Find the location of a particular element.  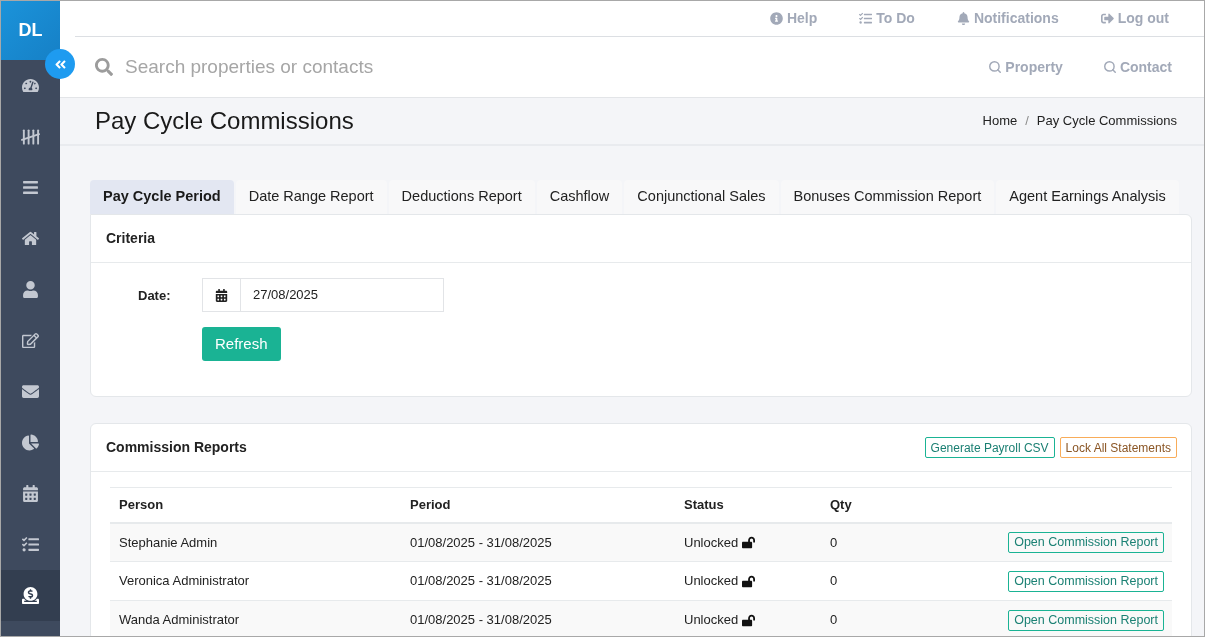

tab: Agent Earnings Analysis is located at coordinates (1087, 197).